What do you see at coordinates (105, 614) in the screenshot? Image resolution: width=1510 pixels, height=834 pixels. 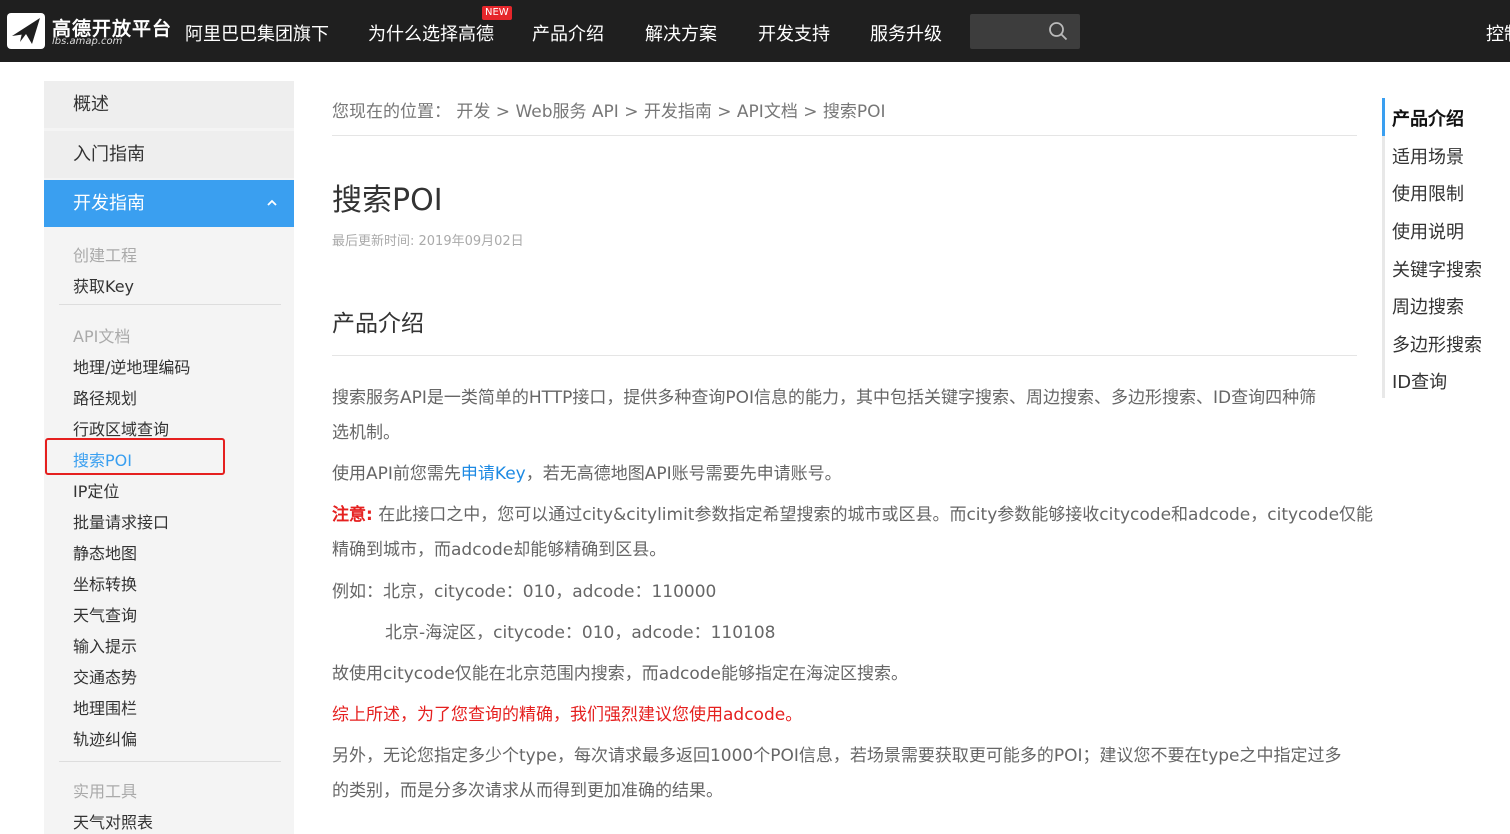 I see `sidebar-item-weather: 天气查询` at bounding box center [105, 614].